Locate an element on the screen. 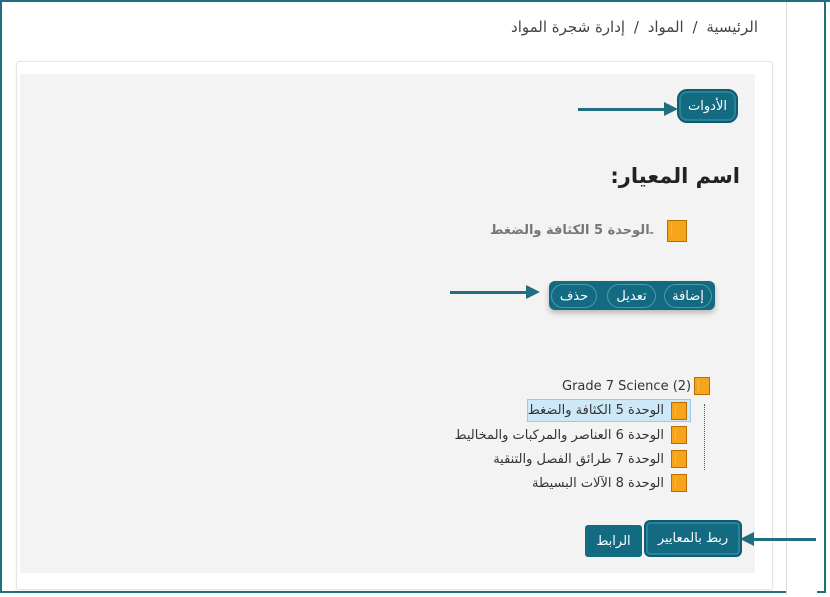  tree-item: الوحدة 5 الكثافة والضغط is located at coordinates (596, 410).